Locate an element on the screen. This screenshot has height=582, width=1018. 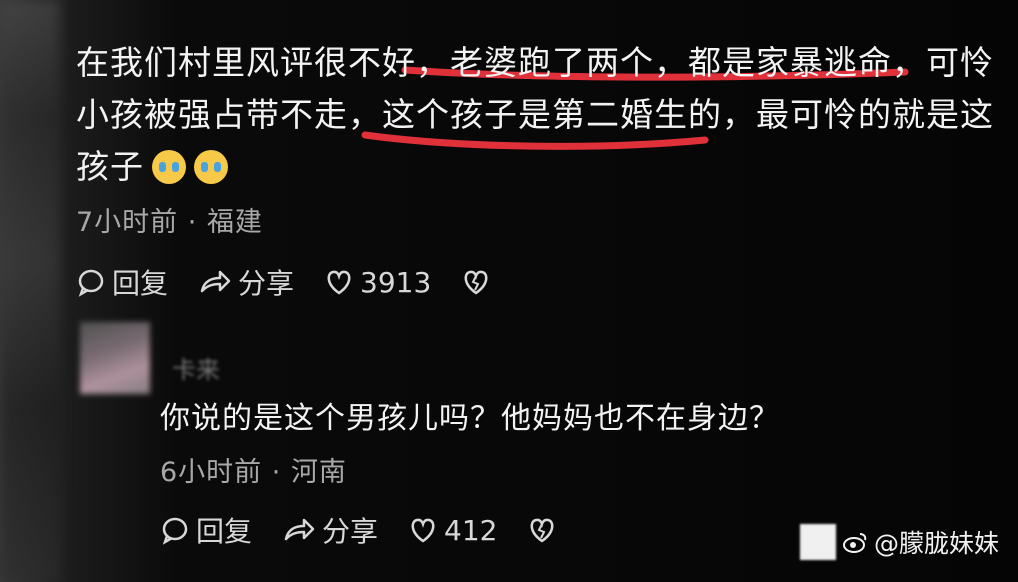
reply-username: 卡来 is located at coordinates (196, 367).